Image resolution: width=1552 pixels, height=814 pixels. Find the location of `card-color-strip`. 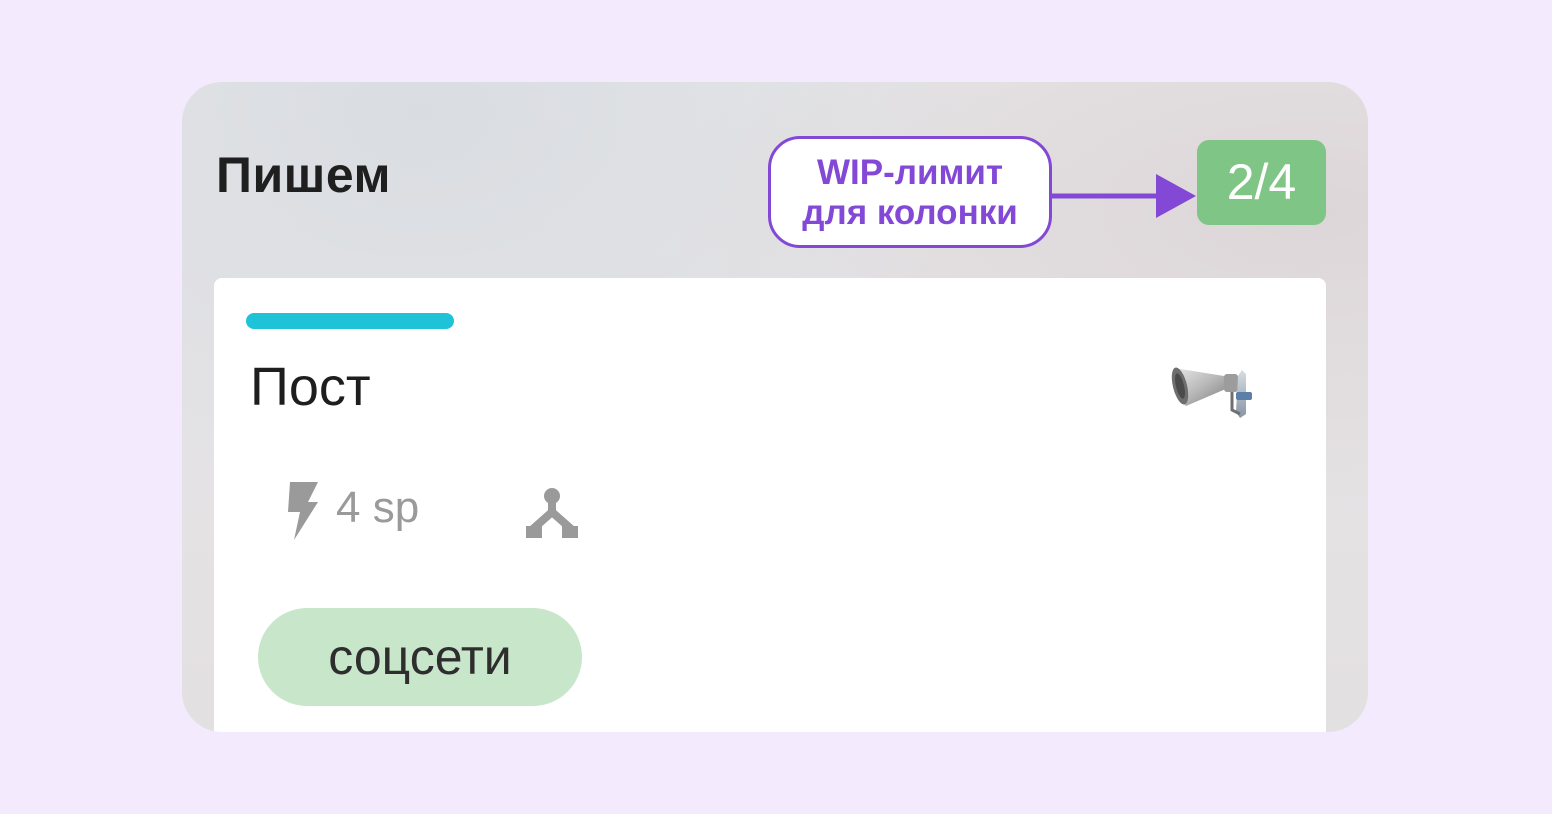

card-color-strip is located at coordinates (350, 321).